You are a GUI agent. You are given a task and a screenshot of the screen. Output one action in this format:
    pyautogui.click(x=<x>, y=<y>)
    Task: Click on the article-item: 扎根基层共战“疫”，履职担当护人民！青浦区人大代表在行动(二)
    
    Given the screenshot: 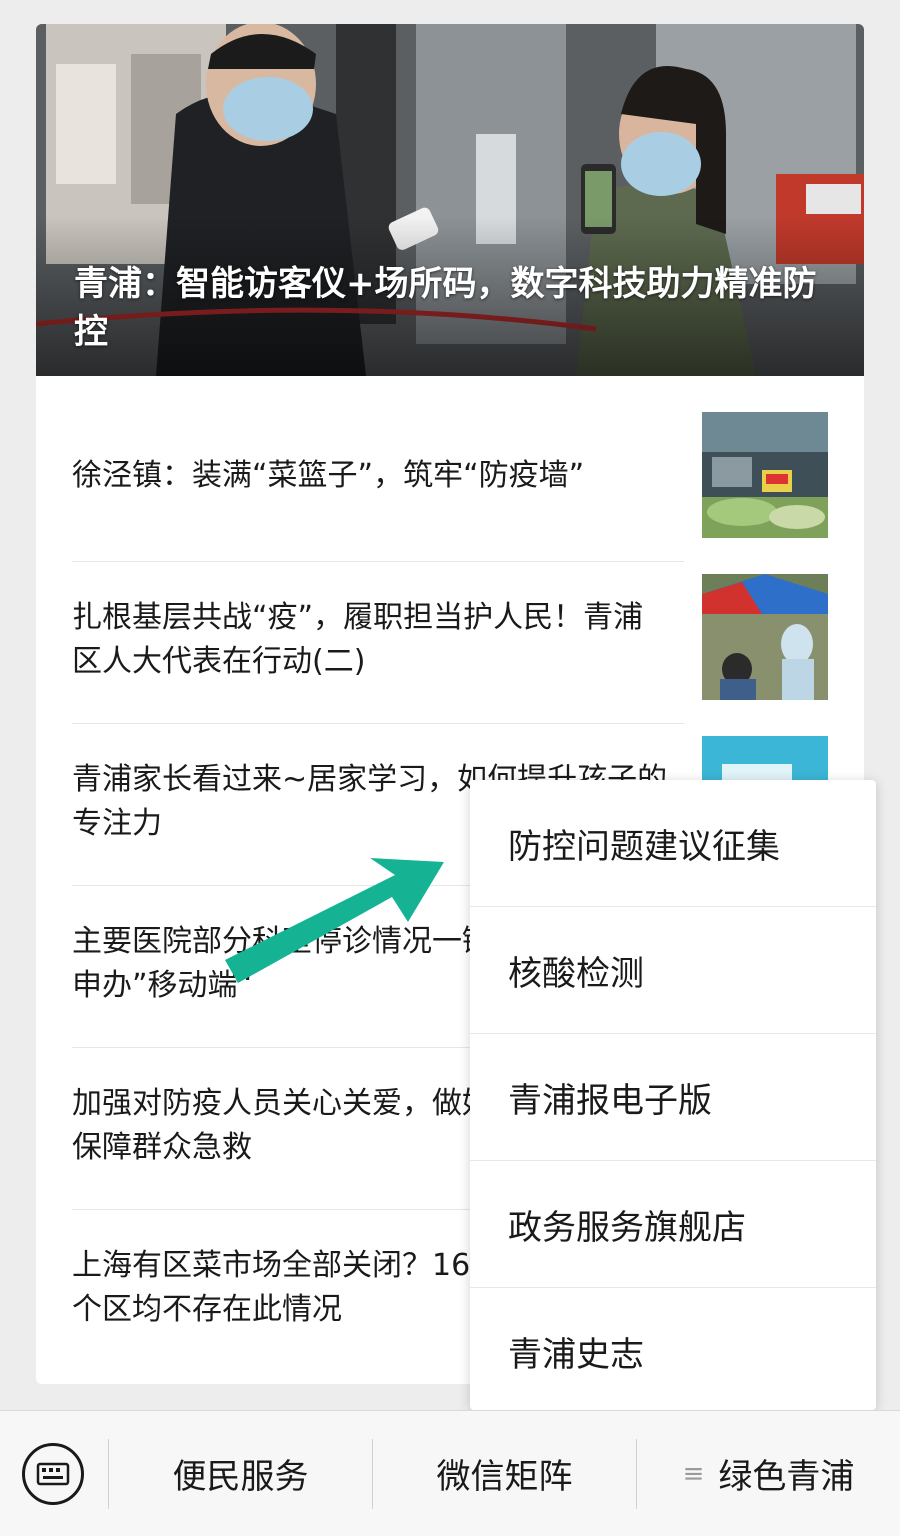 What is the action you would take?
    pyautogui.click(x=378, y=643)
    